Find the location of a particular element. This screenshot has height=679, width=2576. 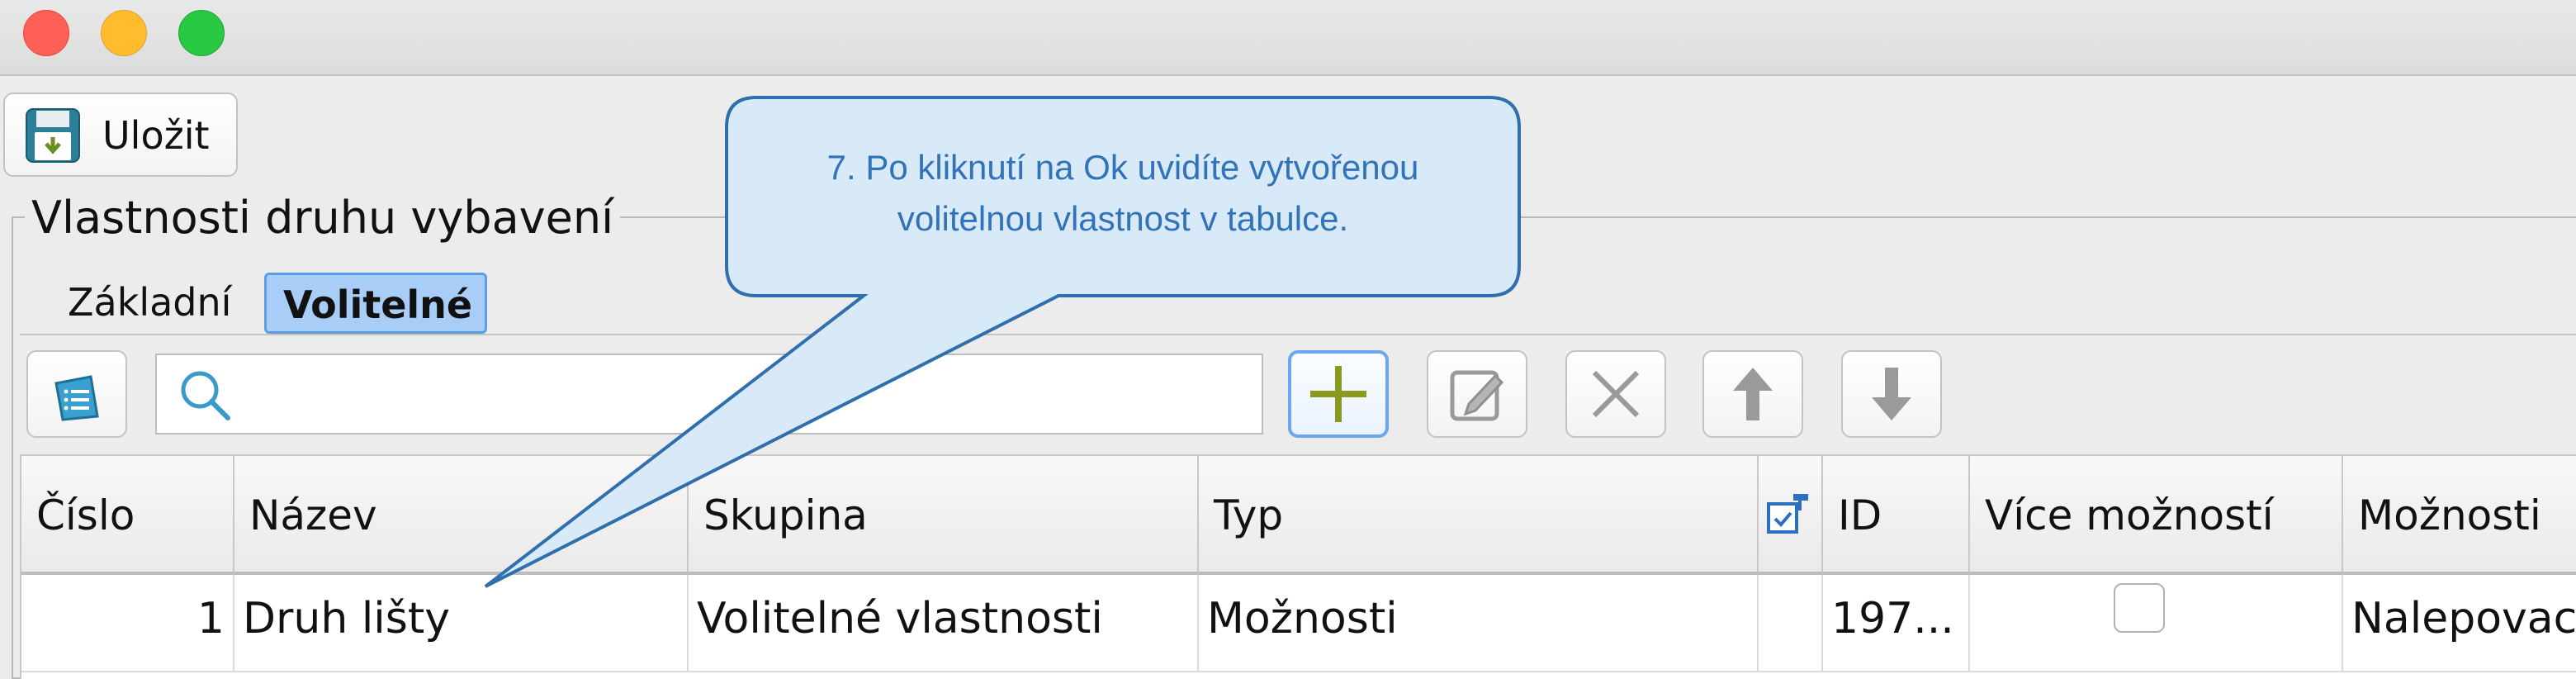

move-up-button is located at coordinates (1752, 394).